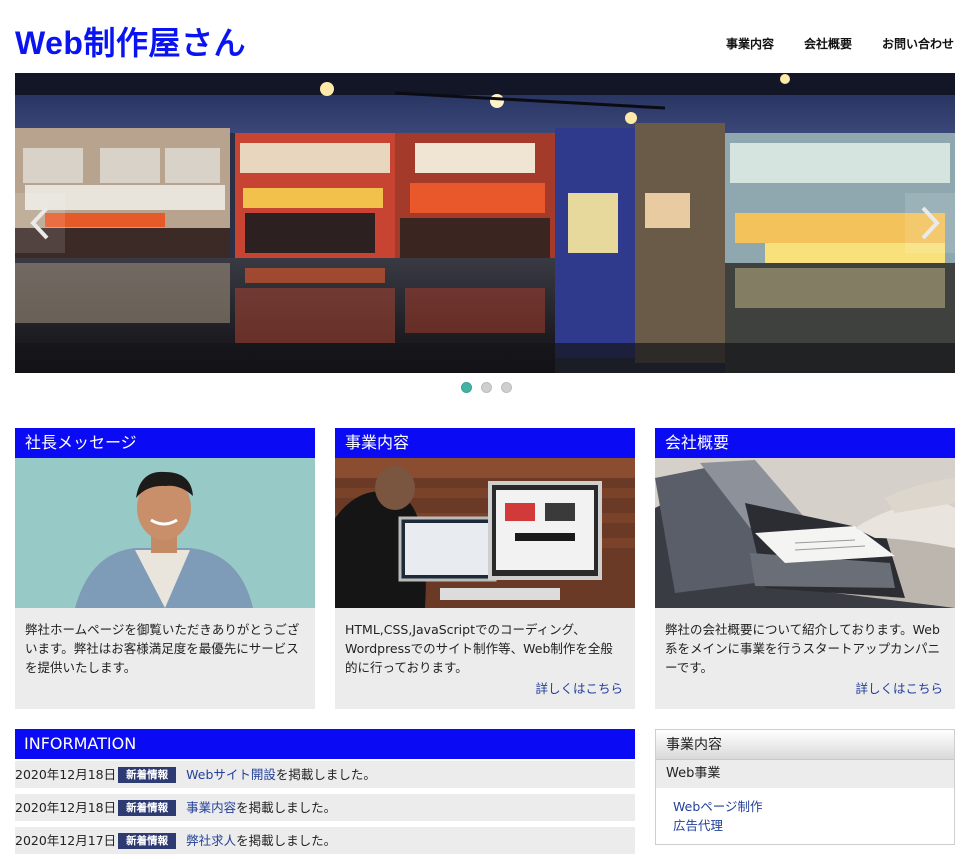 The height and width of the screenshot is (859, 972). I want to click on global-nav: 事業内容 会社概要 お問い合わせ, so click(840, 43).